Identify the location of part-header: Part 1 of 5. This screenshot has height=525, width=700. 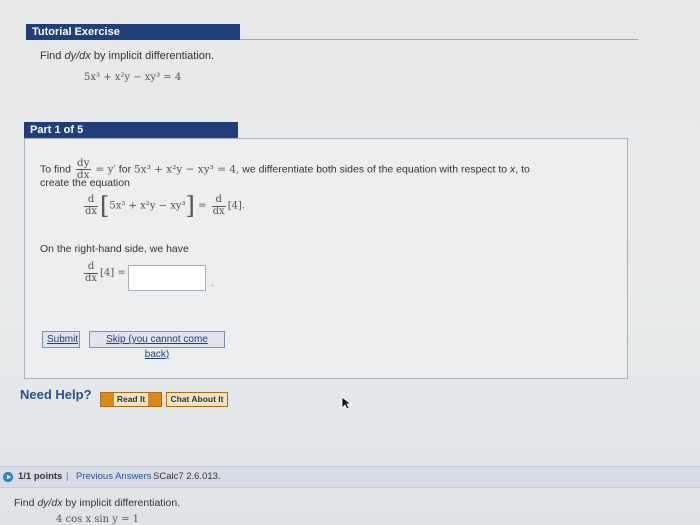
(131, 130).